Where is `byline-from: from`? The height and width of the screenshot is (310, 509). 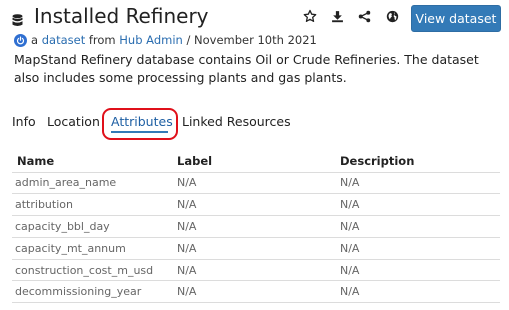 byline-from: from is located at coordinates (102, 40).